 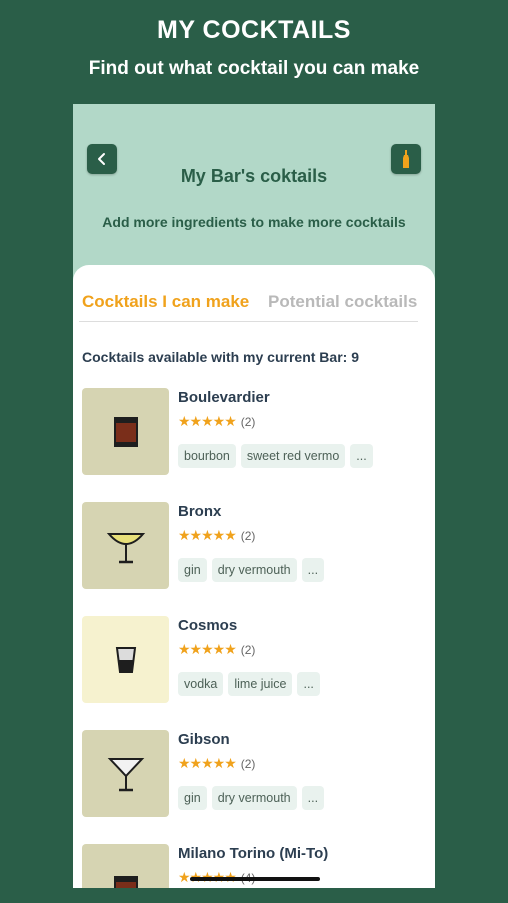 I want to click on cocktail-name: Cosmos, so click(x=208, y=625).